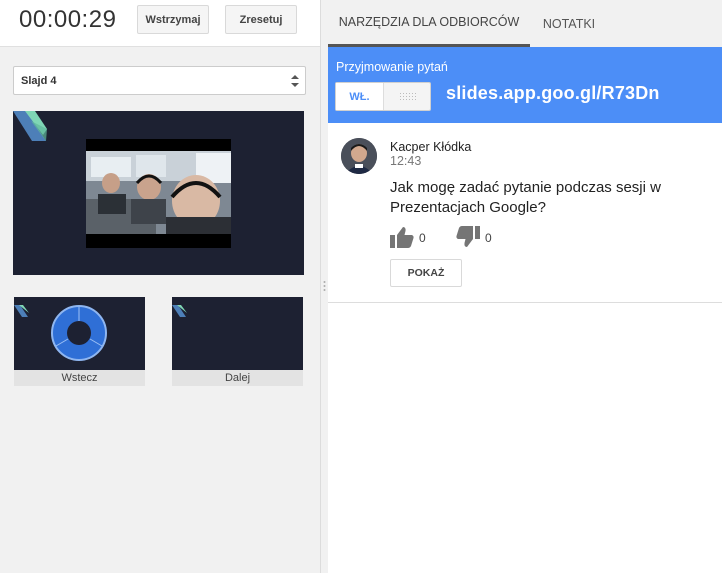 This screenshot has height=573, width=722. Describe the element at coordinates (426, 273) in the screenshot. I see `show-question-button: POKAŻ` at that location.